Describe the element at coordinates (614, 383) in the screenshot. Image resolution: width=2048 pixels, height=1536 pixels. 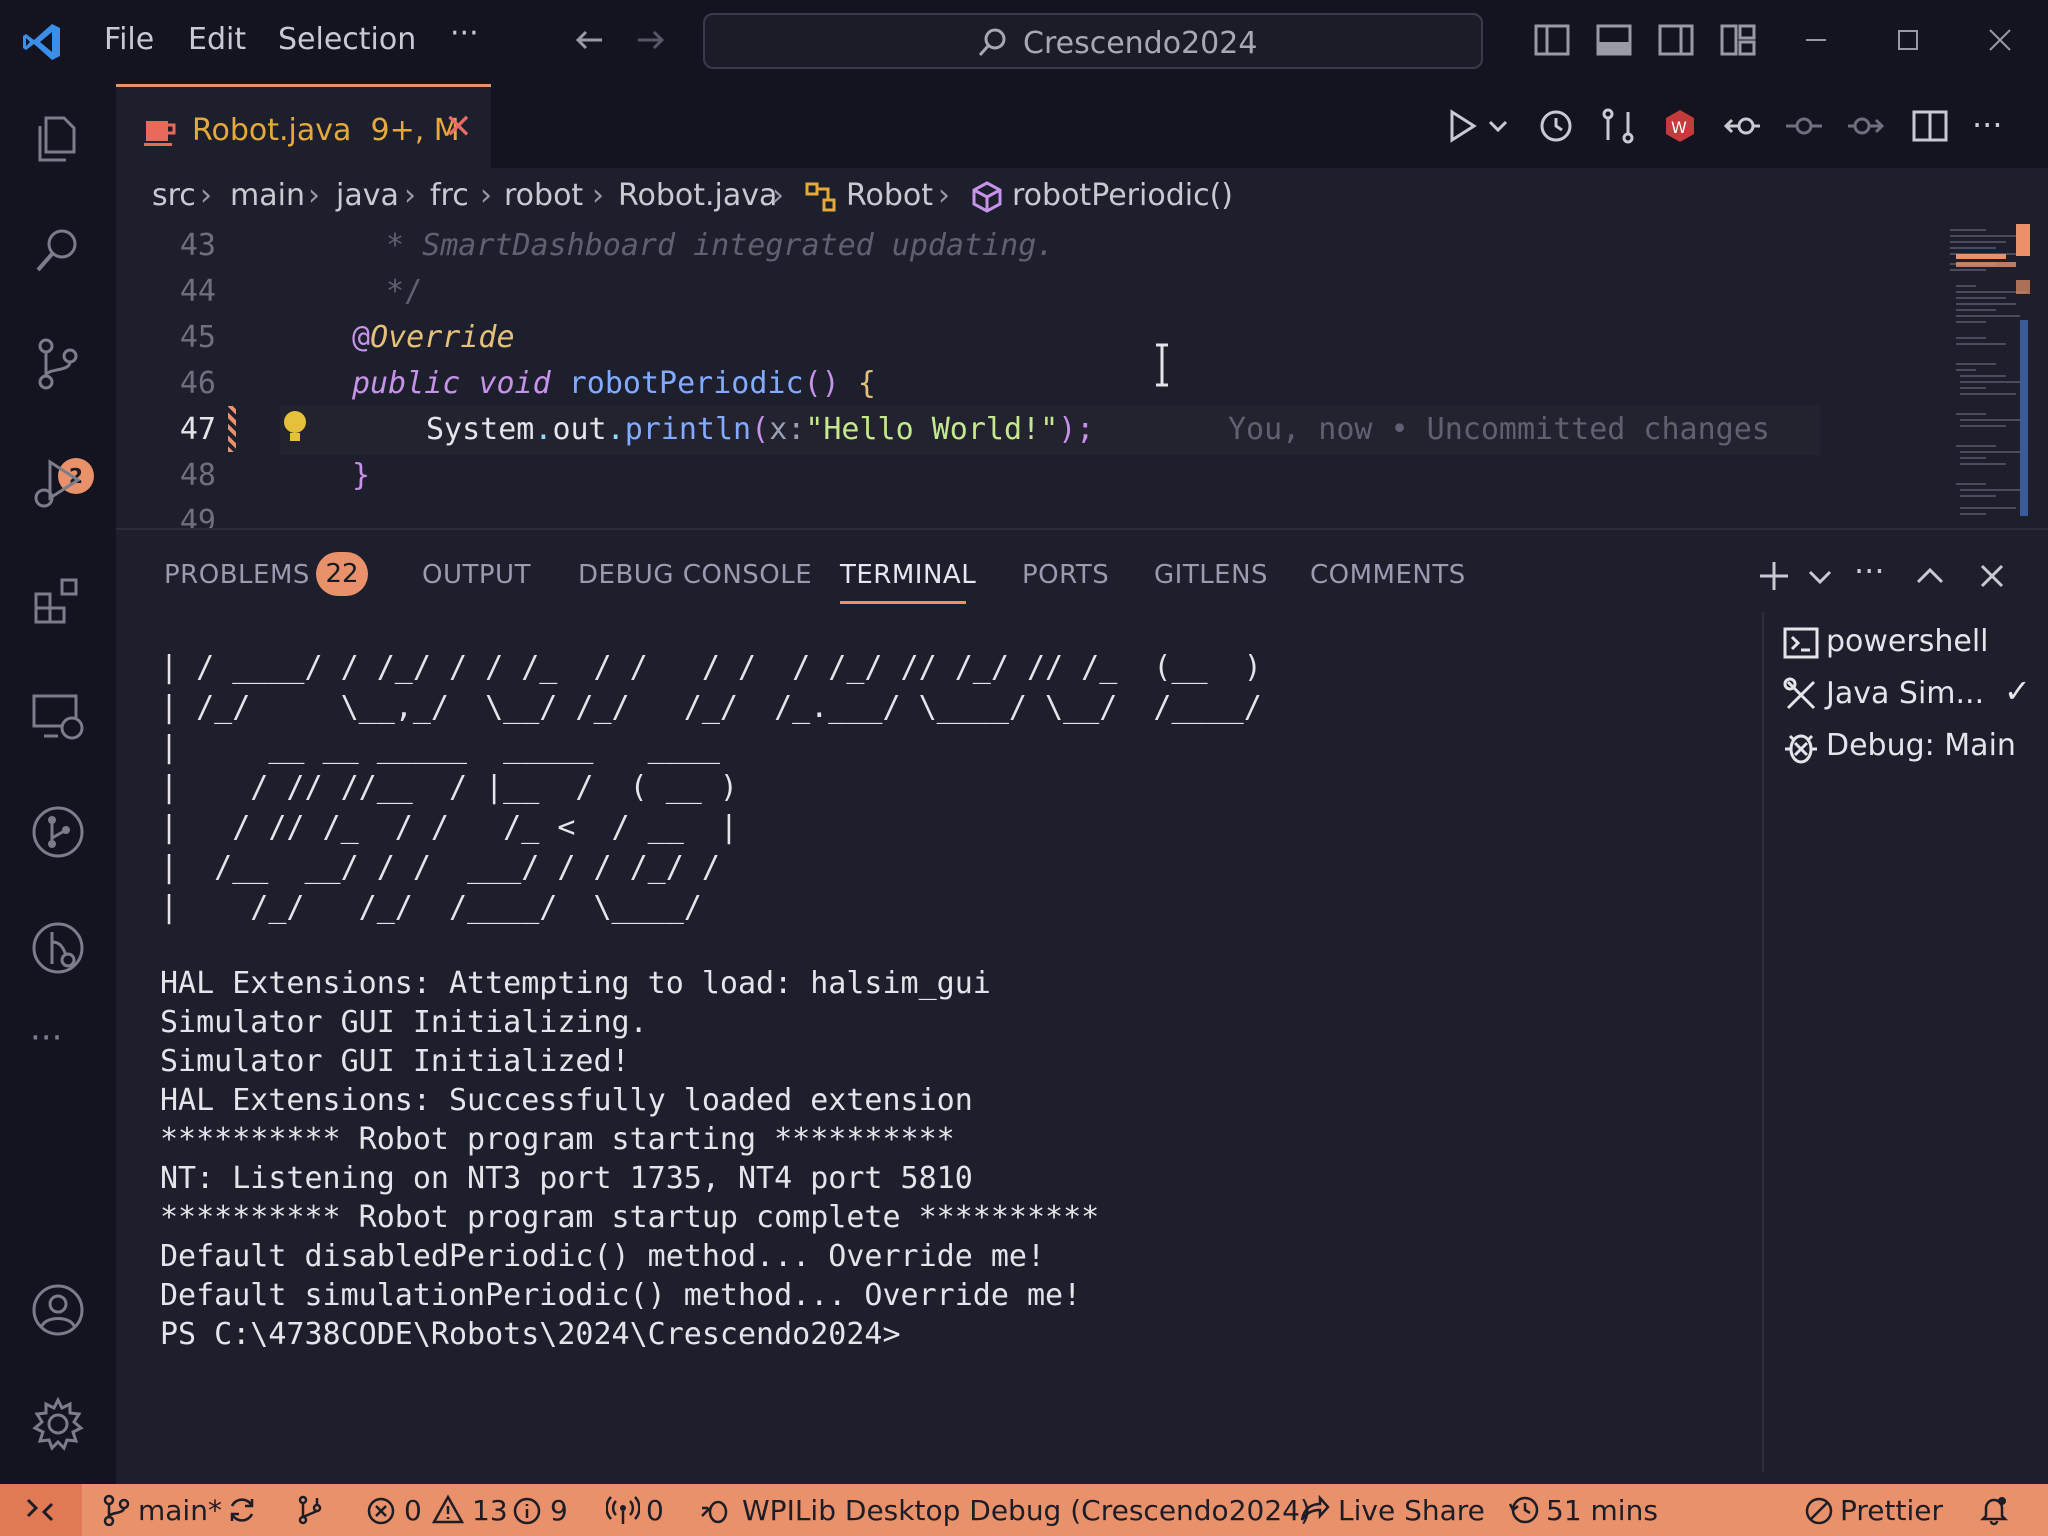
I see `code-line-46: public void robotPeriodic() {` at that location.